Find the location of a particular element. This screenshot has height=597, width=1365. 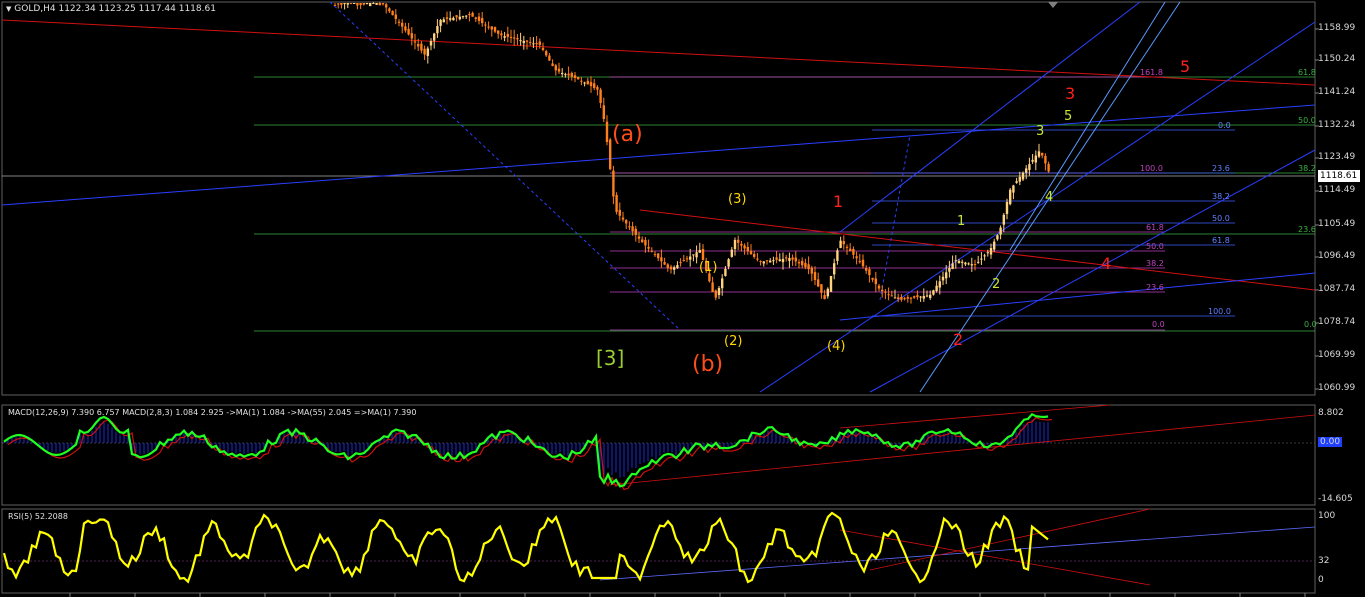

fib-label: 50.0 is located at coordinates (1307, 120).